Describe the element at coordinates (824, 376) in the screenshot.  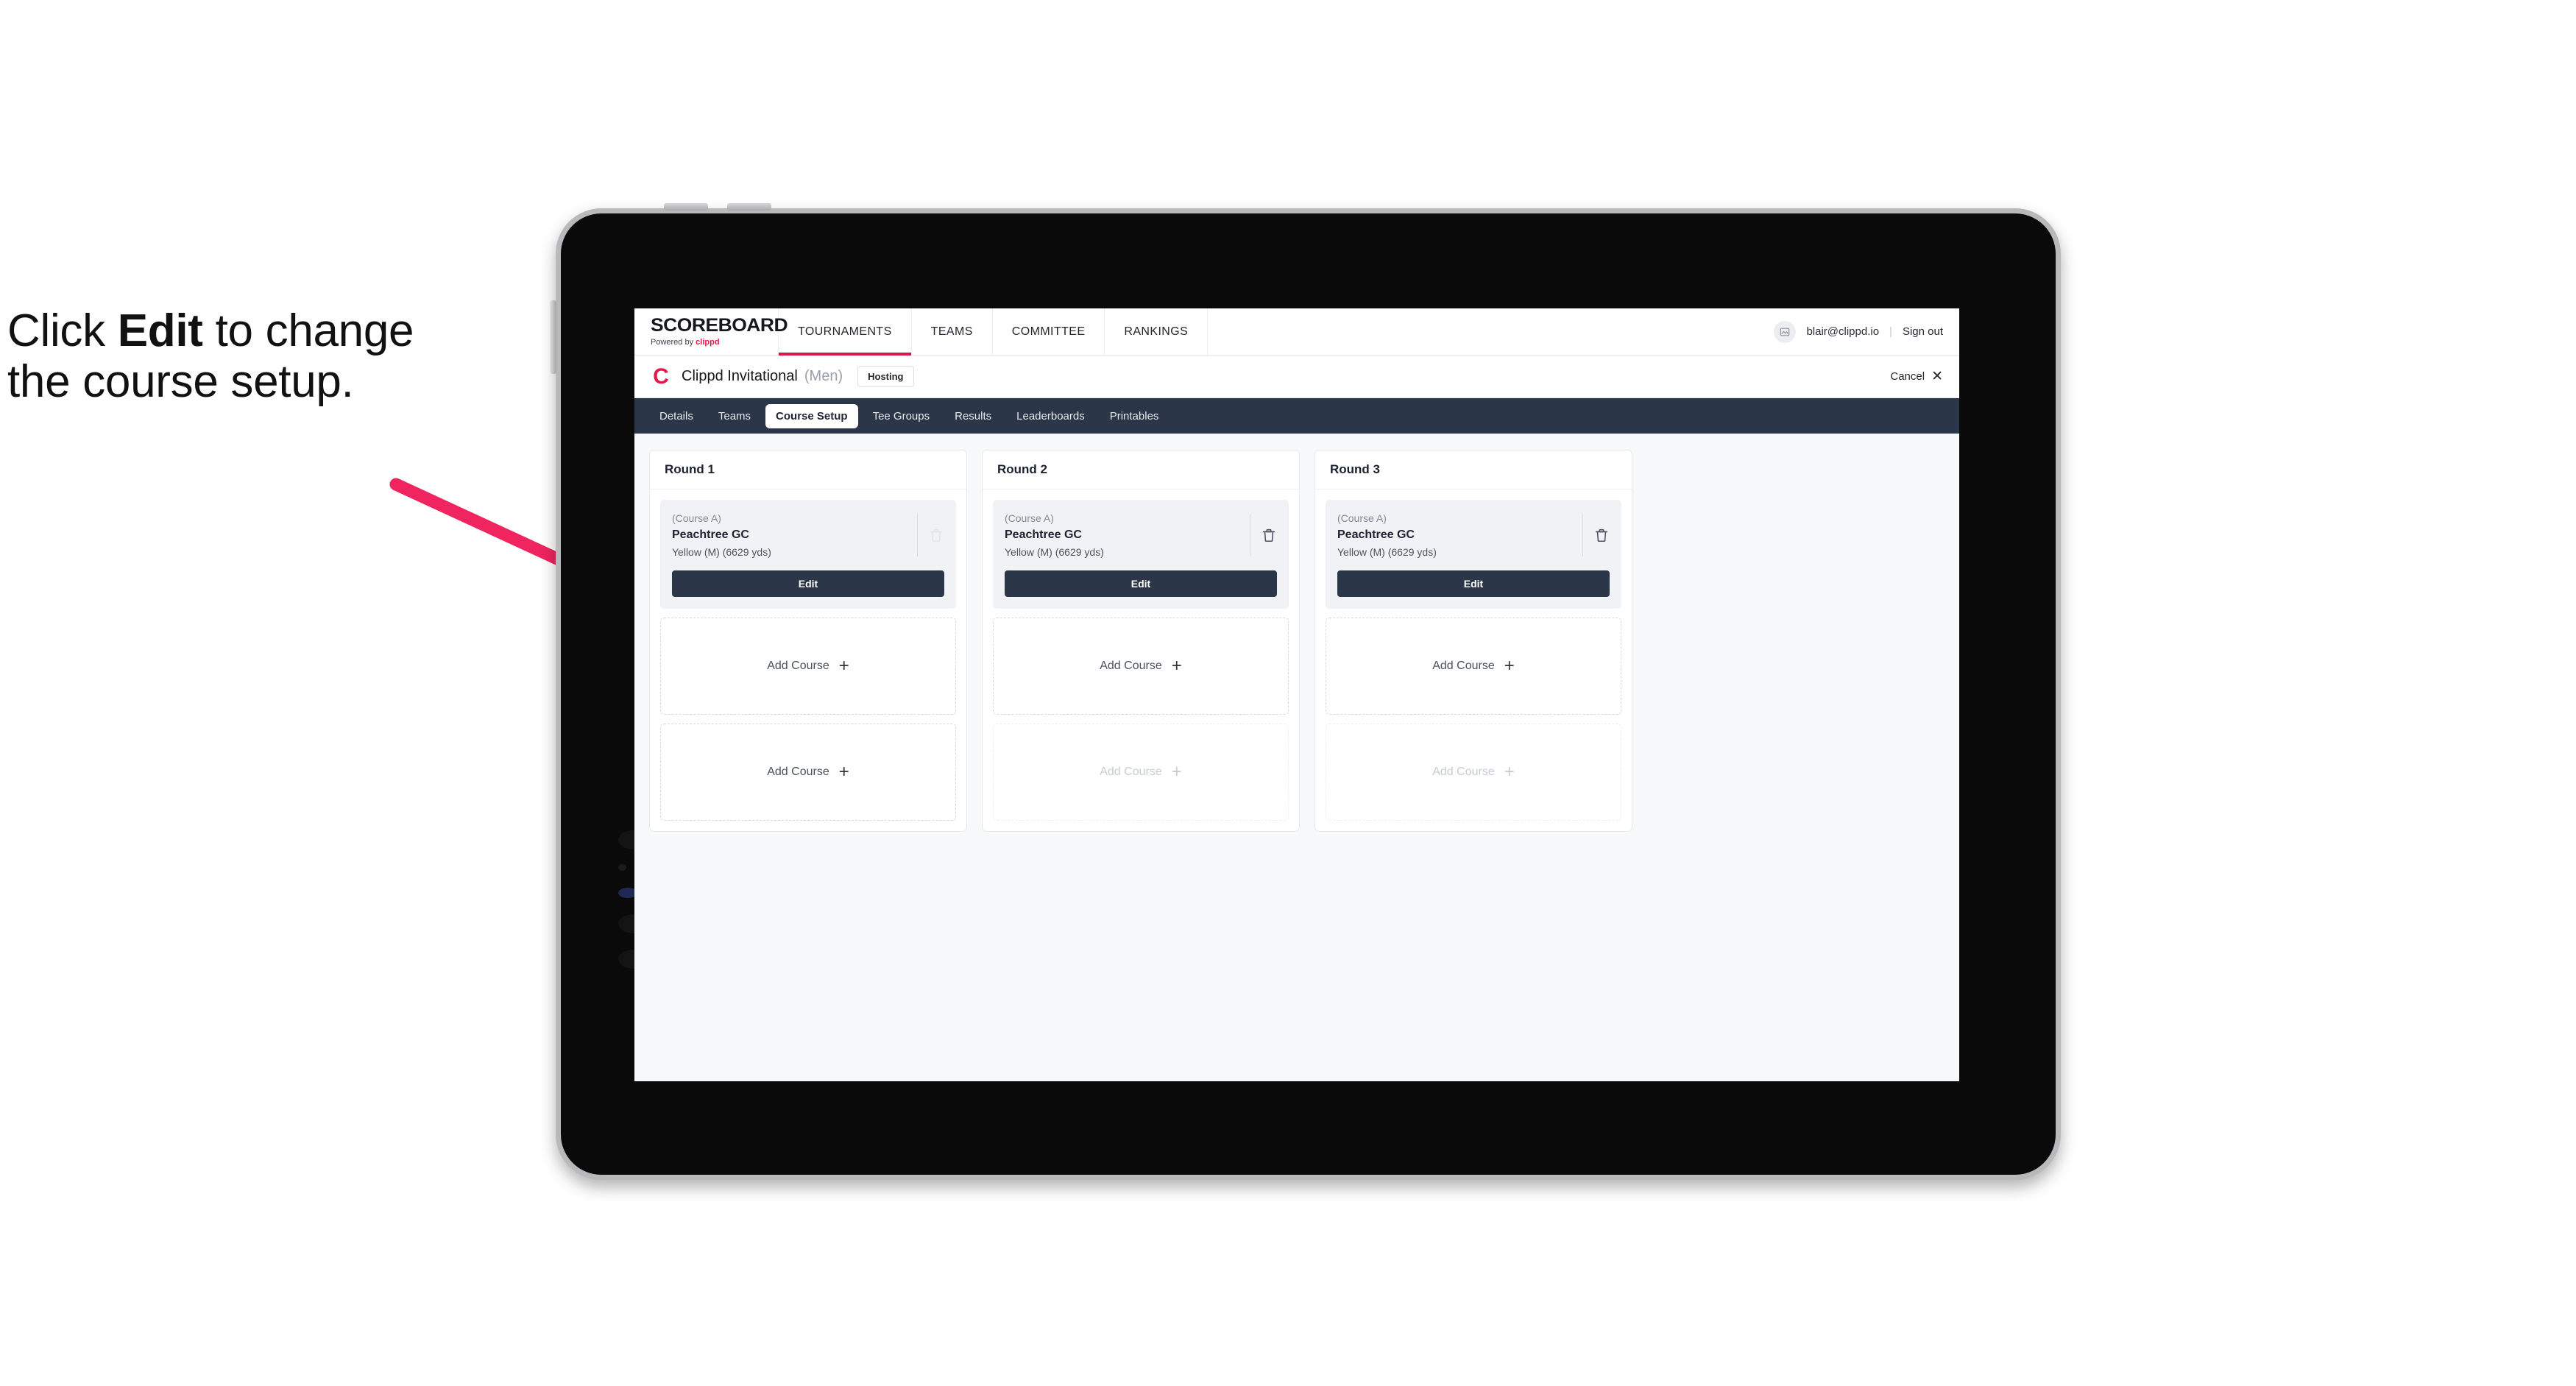
I see `tournament-gender: (Men)` at that location.